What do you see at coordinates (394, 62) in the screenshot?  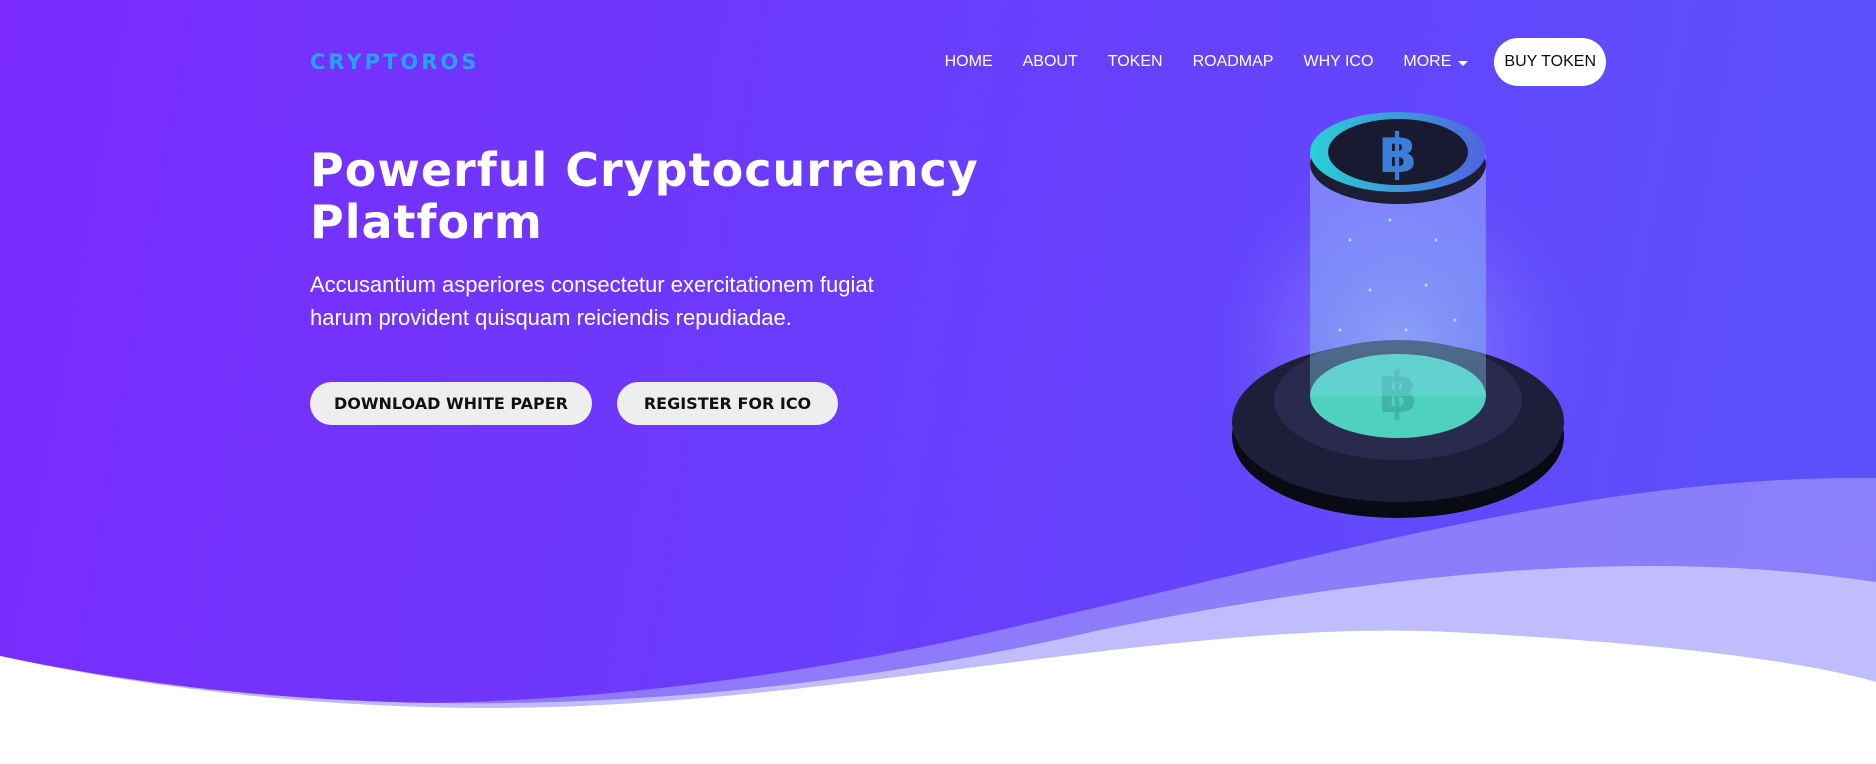 I see `brand-logo: CRYPTOROS` at bounding box center [394, 62].